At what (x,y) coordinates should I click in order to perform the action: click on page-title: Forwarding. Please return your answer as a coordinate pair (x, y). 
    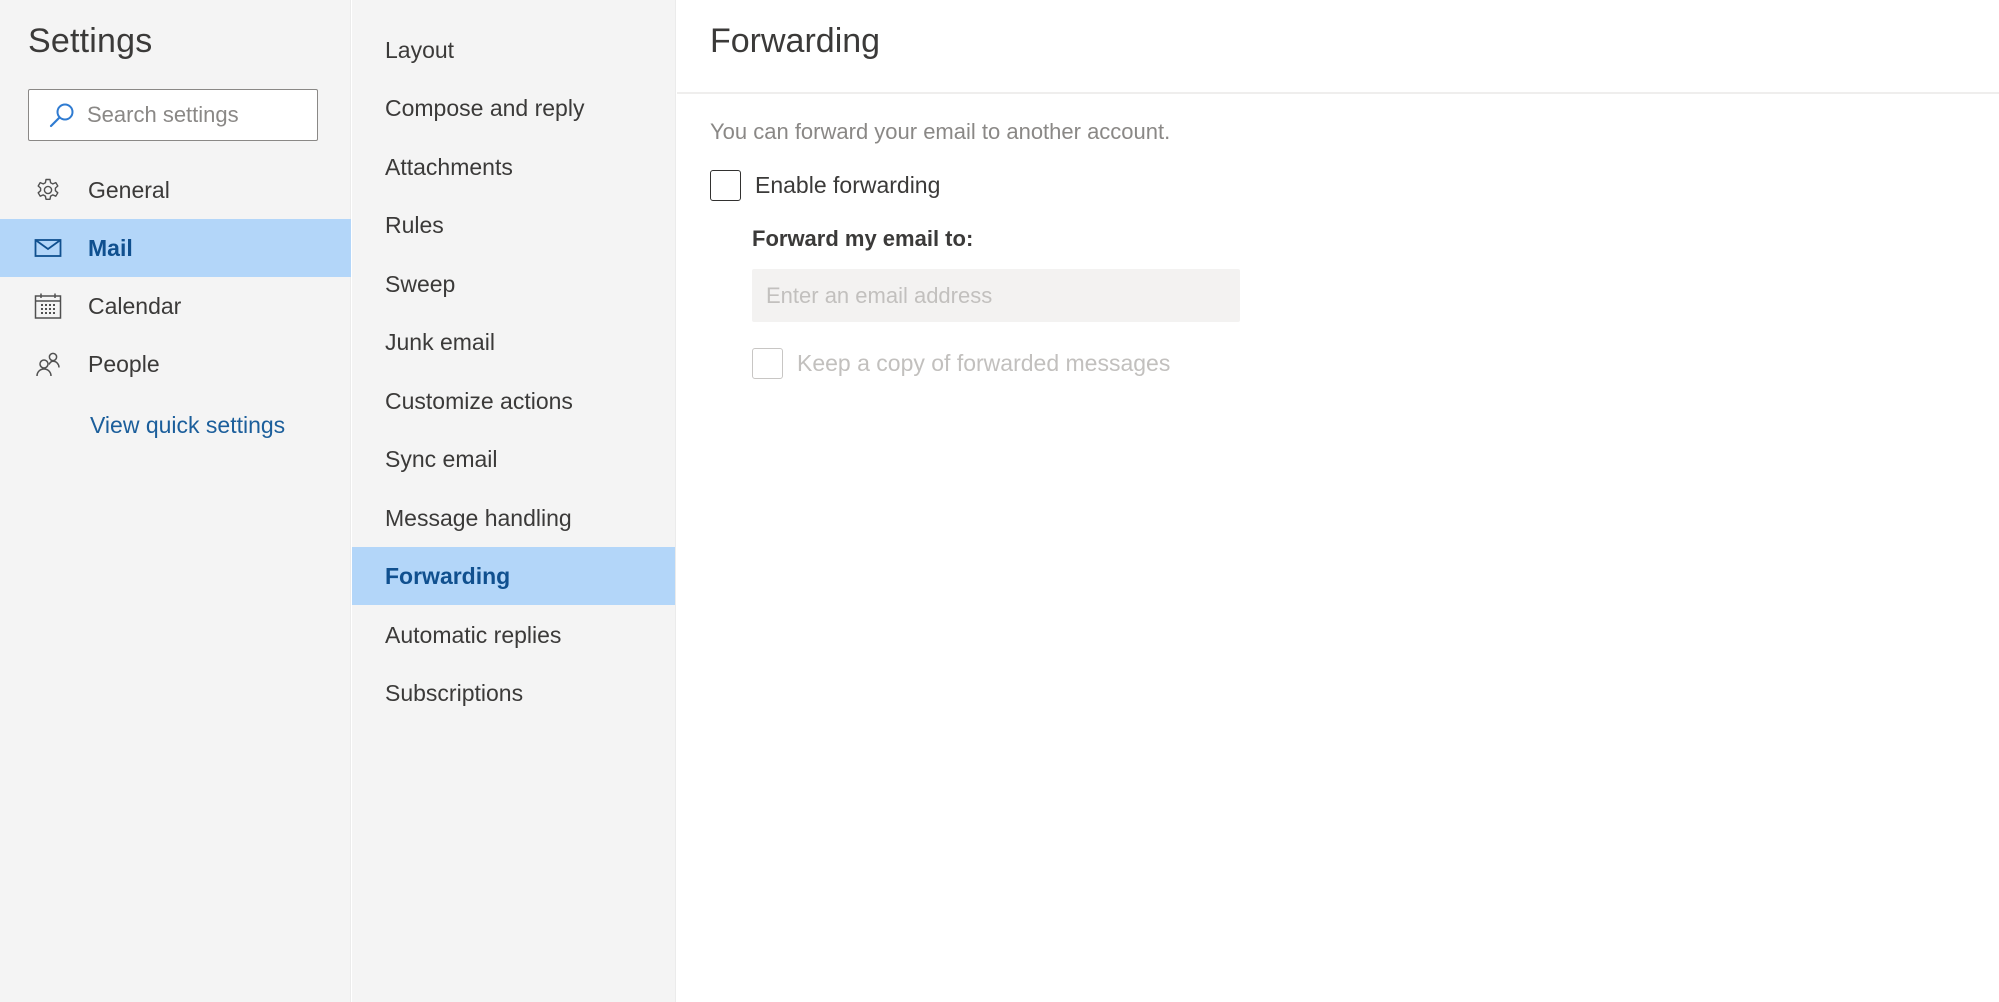
    Looking at the image, I should click on (795, 41).